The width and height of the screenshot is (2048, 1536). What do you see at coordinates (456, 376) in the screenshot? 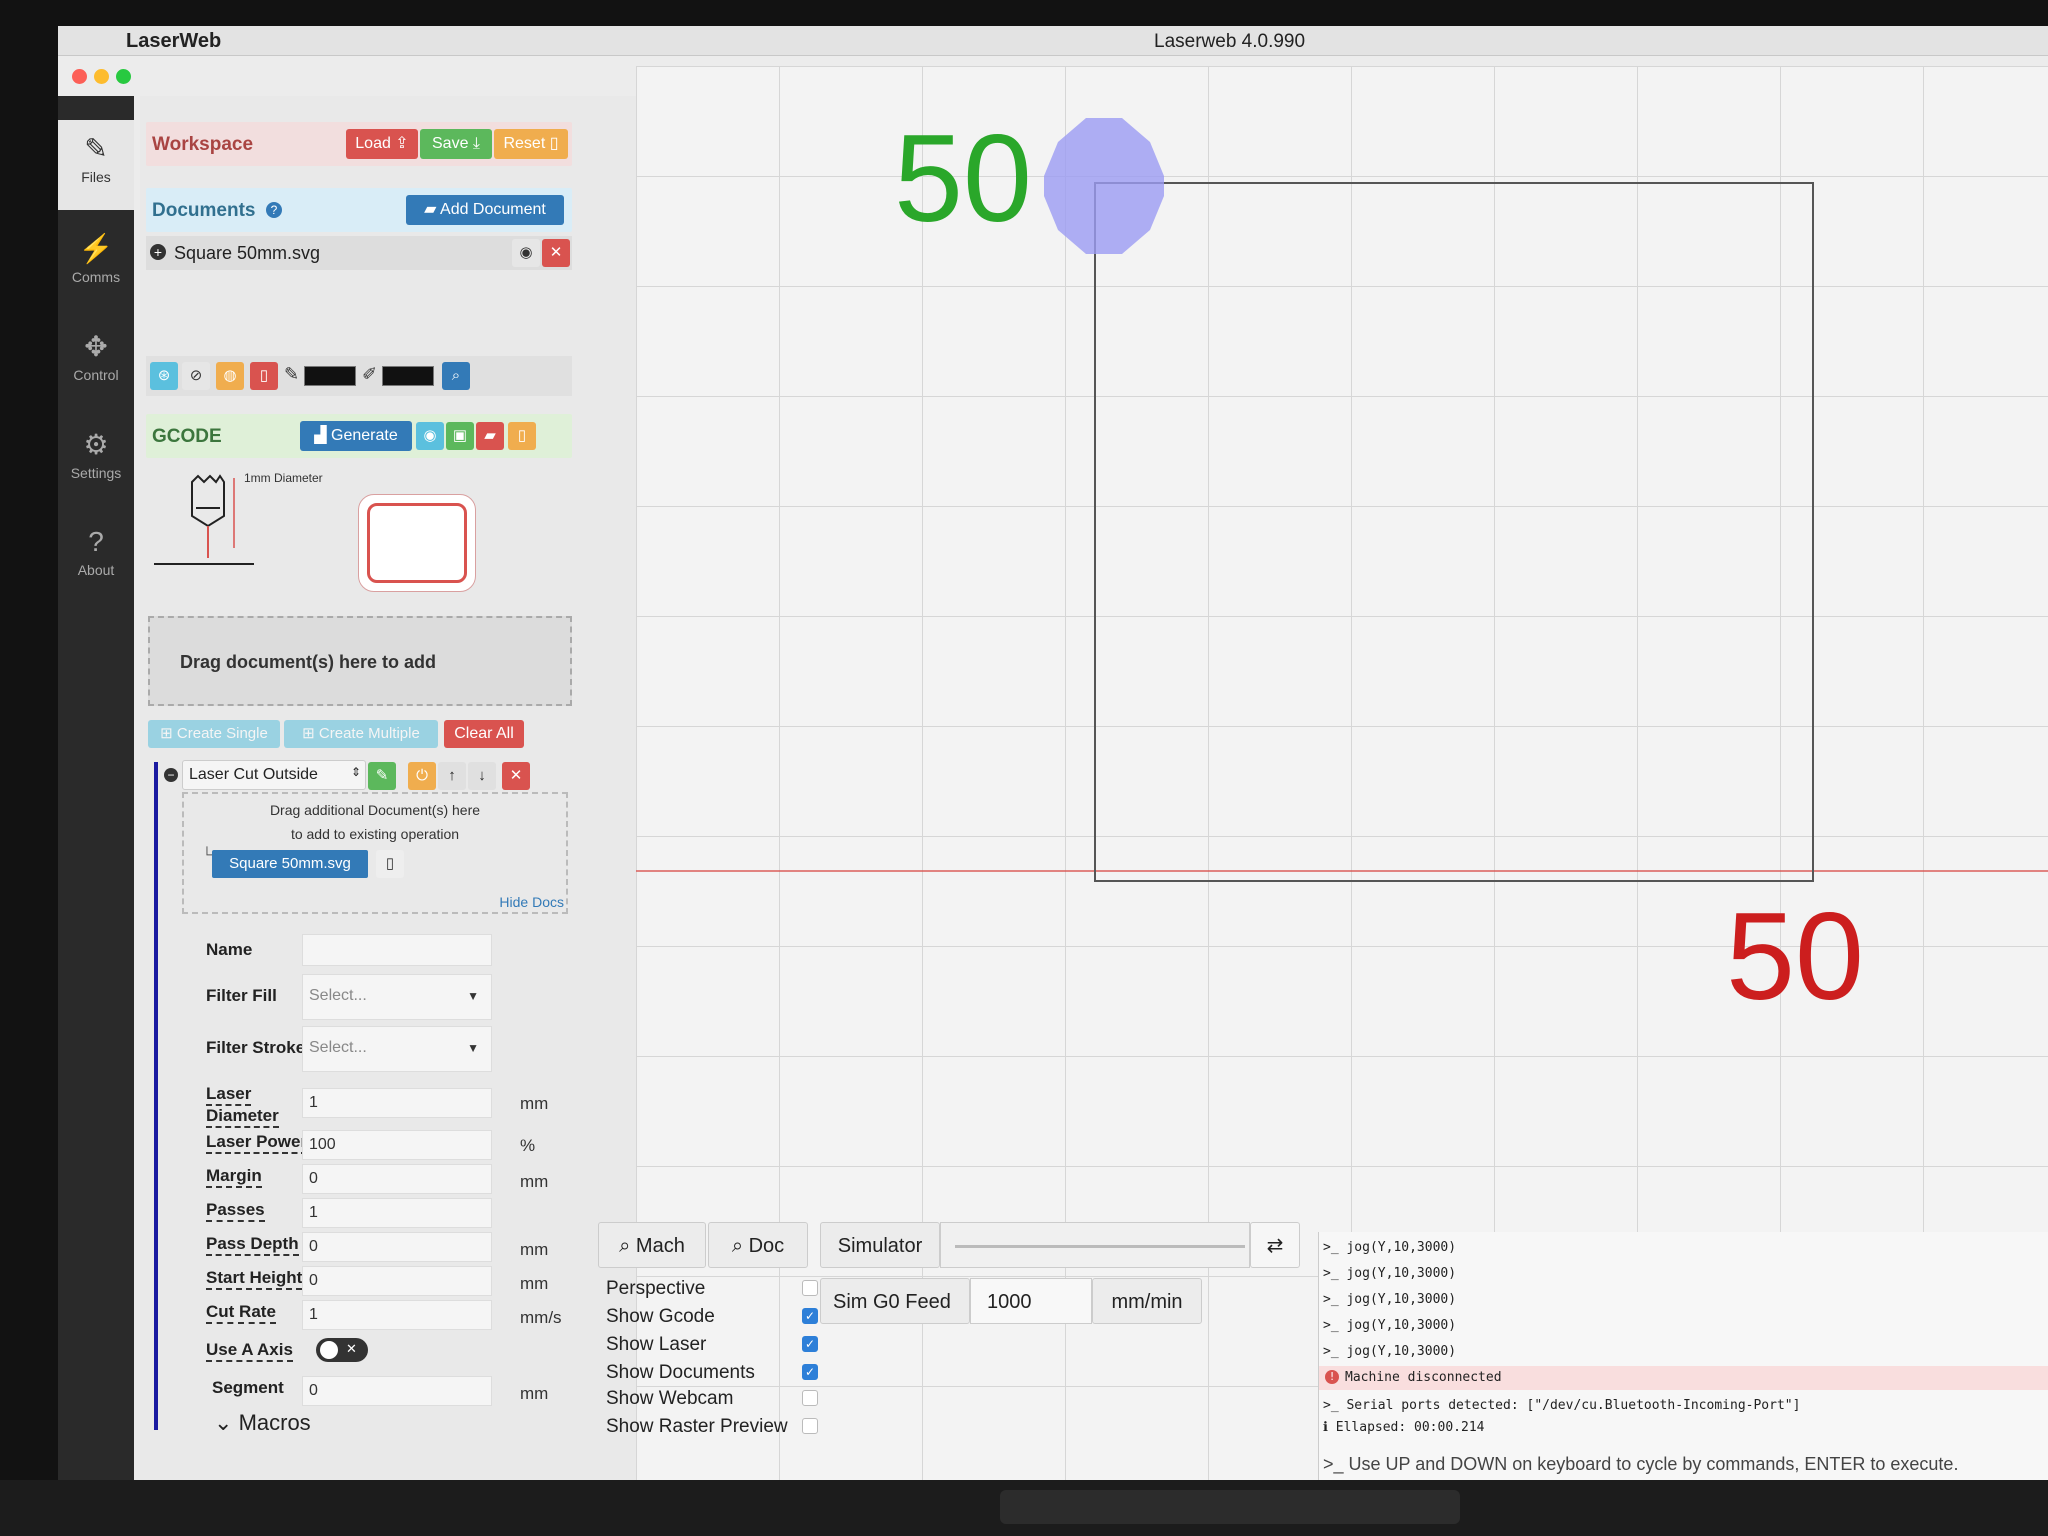
I see `search-icon: ⌕` at bounding box center [456, 376].